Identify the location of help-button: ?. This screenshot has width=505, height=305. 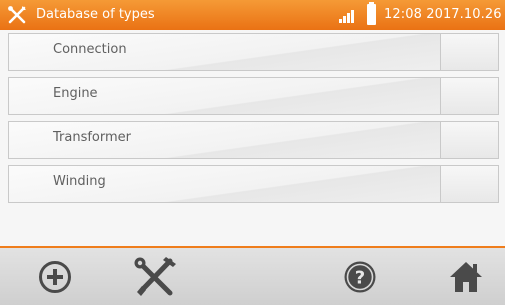
(360, 276).